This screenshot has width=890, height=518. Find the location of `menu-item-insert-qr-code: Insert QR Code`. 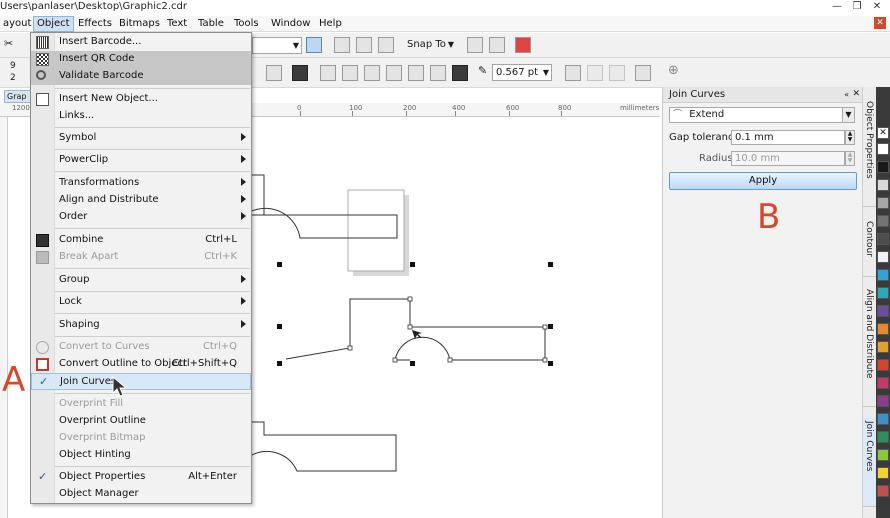

menu-item-insert-qr-code: Insert QR Code is located at coordinates (141, 59).